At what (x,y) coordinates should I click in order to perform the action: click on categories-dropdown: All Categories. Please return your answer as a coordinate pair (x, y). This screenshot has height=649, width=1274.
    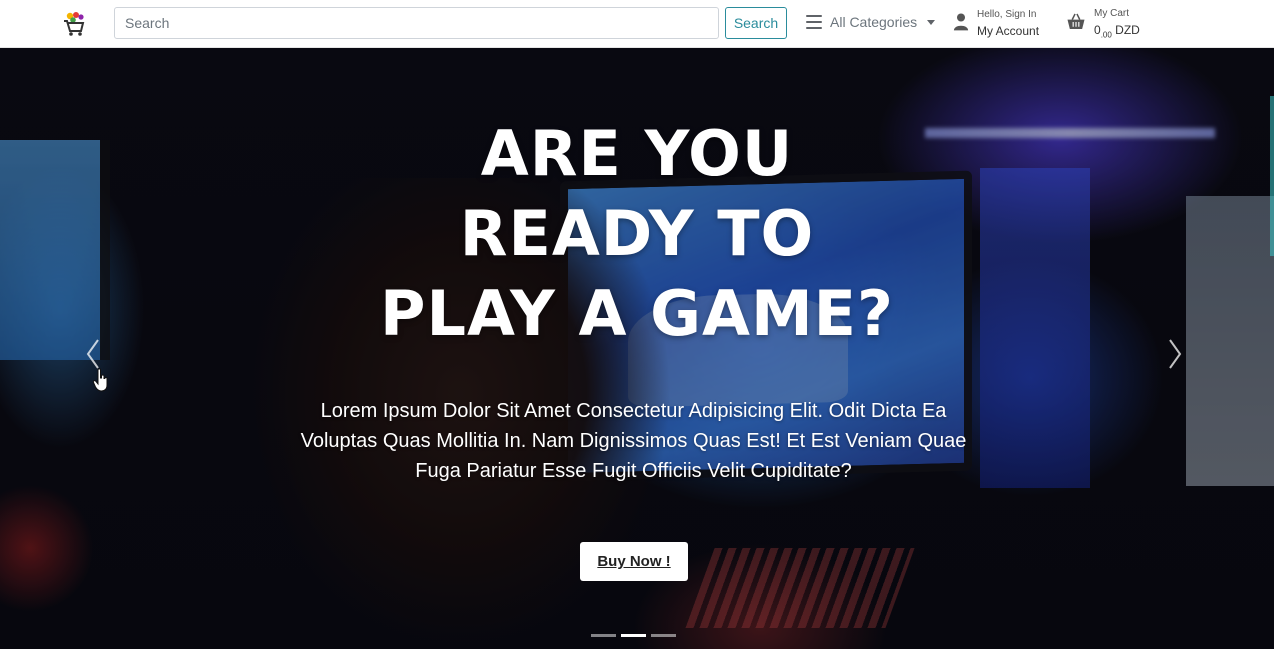
    Looking at the image, I should click on (871, 22).